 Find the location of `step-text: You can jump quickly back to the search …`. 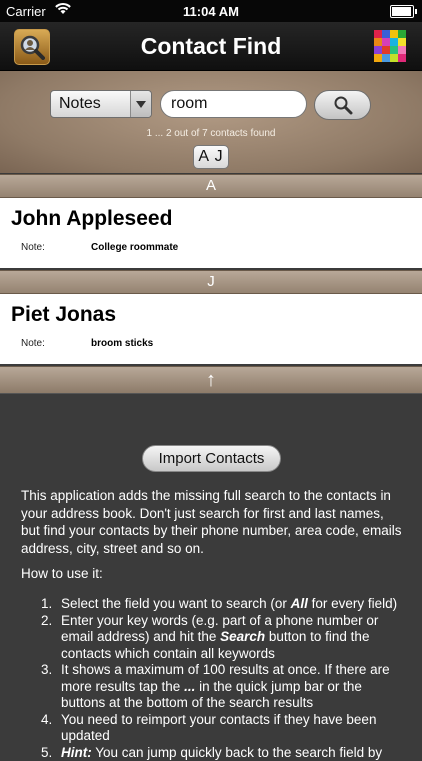

step-text: You can jump quickly back to the search … is located at coordinates (237, 752).